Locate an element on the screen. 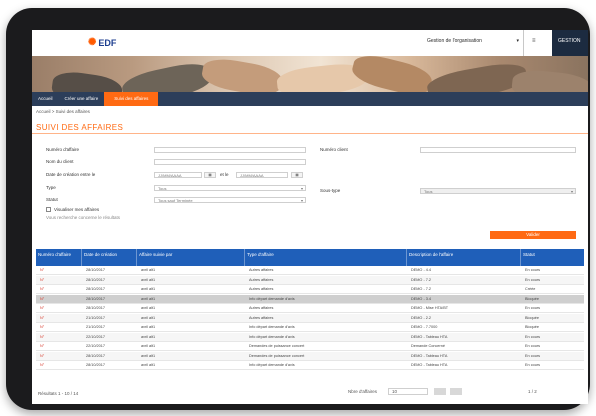 The width and height of the screenshot is (596, 416). pager-next-button is located at coordinates (456, 391).